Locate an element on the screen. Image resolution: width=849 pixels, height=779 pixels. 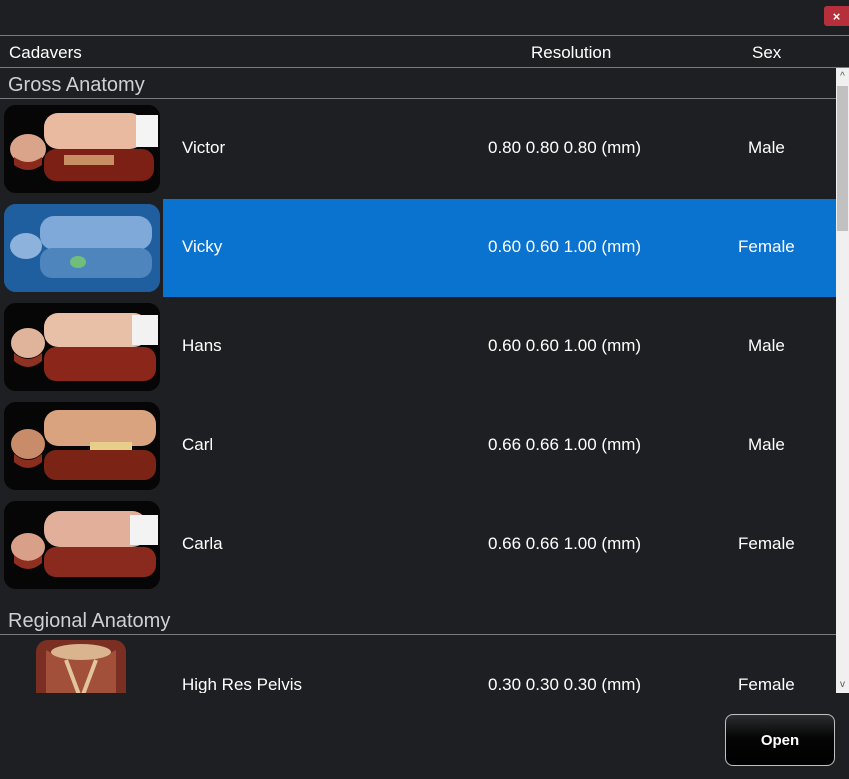
cadaver-name: Carl is located at coordinates (198, 444).